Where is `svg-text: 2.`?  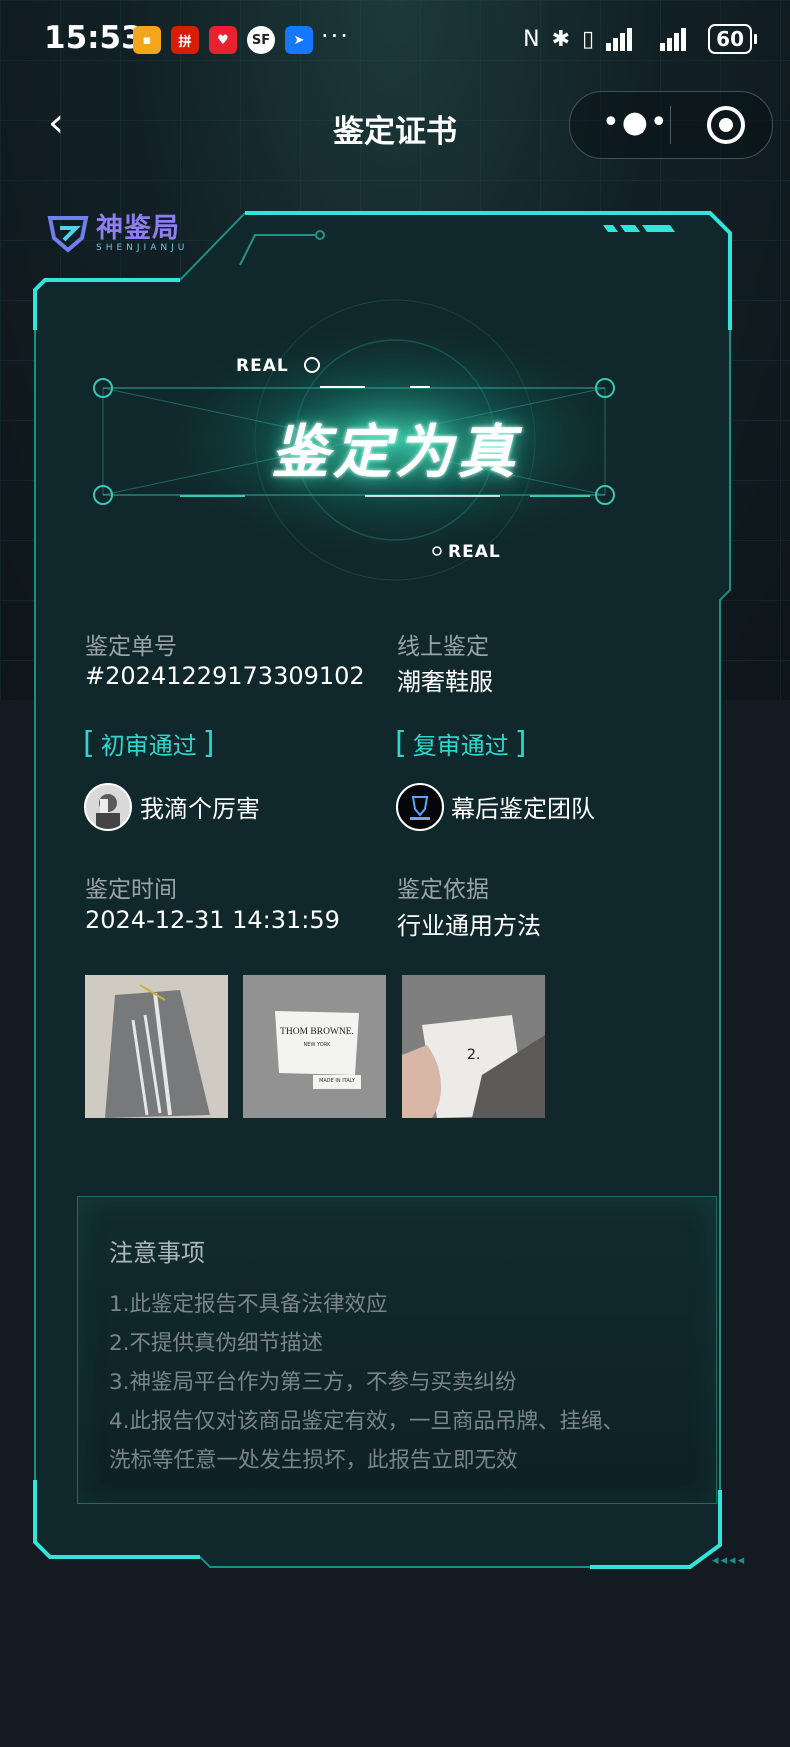 svg-text: 2. is located at coordinates (473, 1055).